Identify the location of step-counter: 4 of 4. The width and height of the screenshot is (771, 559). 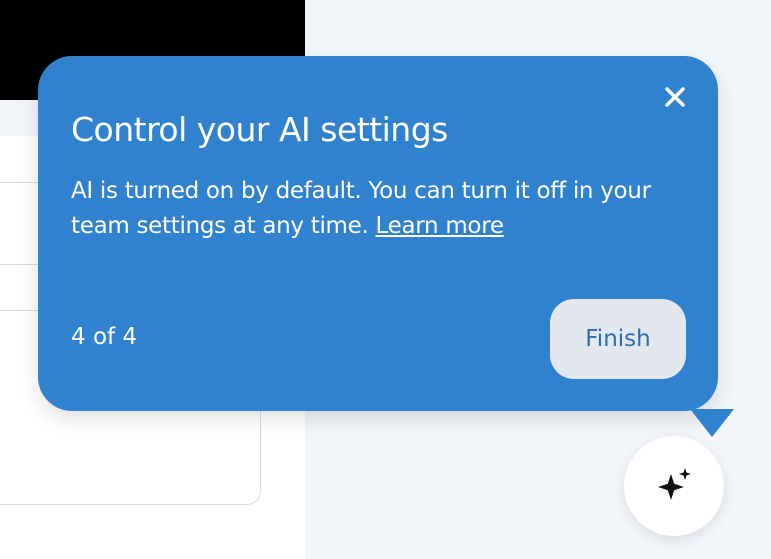
(104, 337).